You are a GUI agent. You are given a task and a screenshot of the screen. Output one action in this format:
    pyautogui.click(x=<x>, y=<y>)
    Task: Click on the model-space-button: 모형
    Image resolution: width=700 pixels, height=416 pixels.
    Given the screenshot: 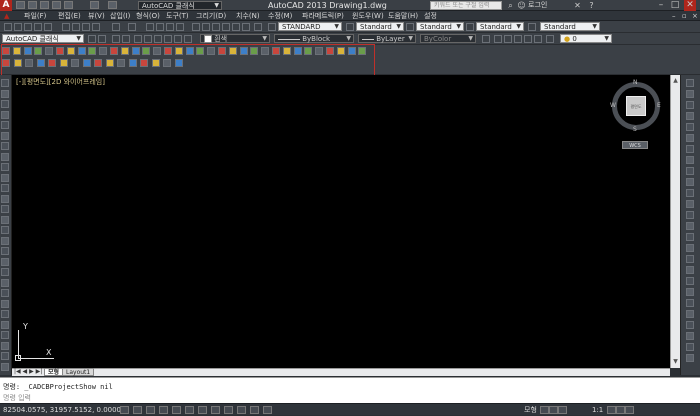 What is the action you would take?
    pyautogui.click(x=530, y=410)
    